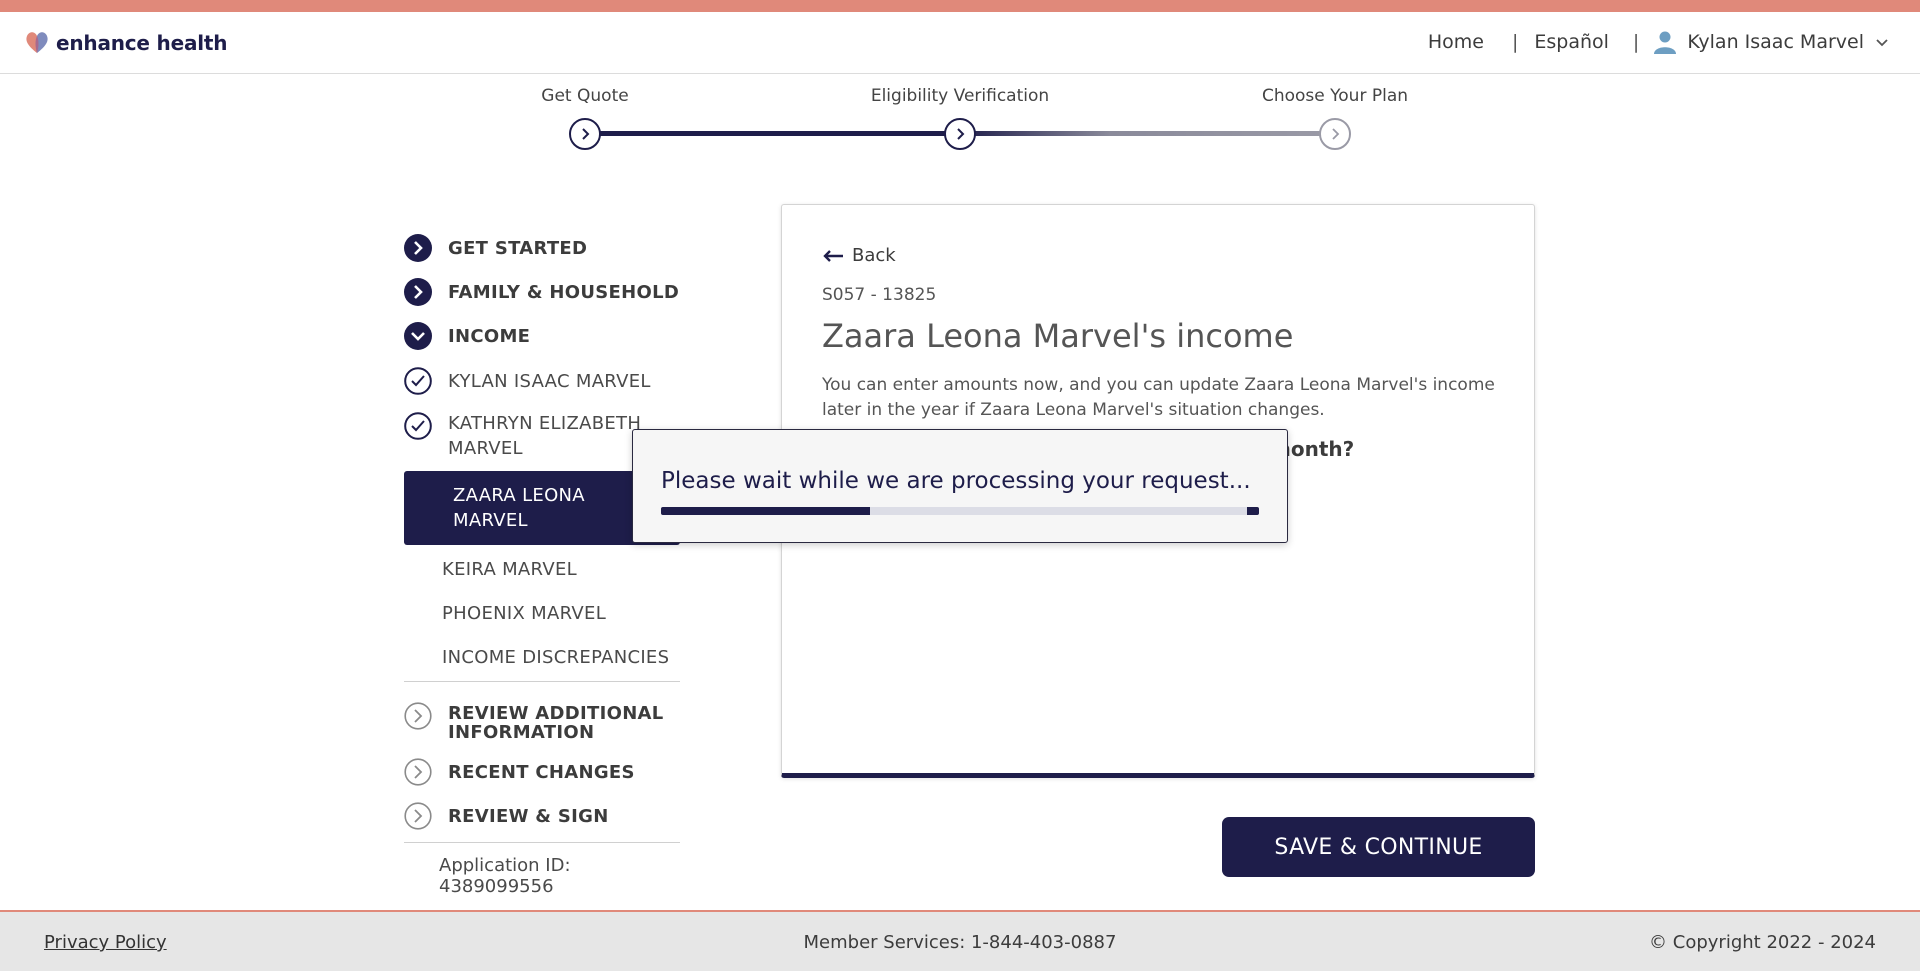 The width and height of the screenshot is (1920, 971). What do you see at coordinates (489, 336) in the screenshot?
I see `sidebar-item-label: INCOME` at bounding box center [489, 336].